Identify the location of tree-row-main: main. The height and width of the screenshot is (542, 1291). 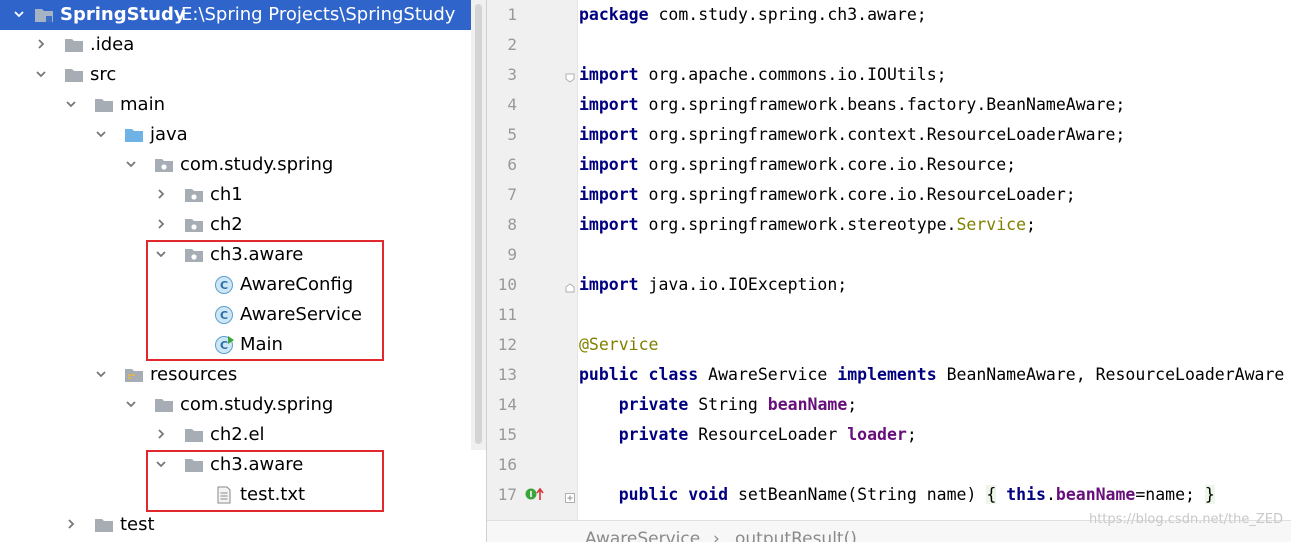
(243, 105).